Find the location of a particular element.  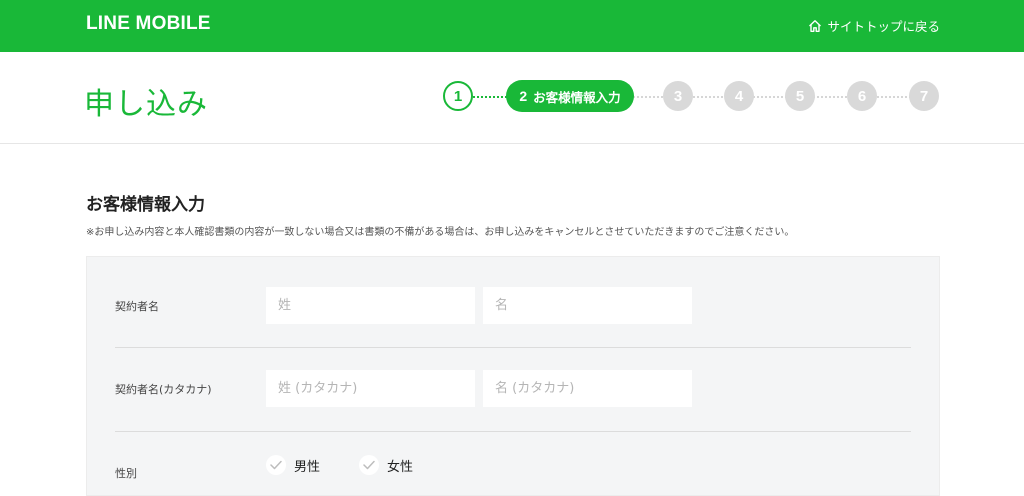

step-5: 5 is located at coordinates (800, 96).